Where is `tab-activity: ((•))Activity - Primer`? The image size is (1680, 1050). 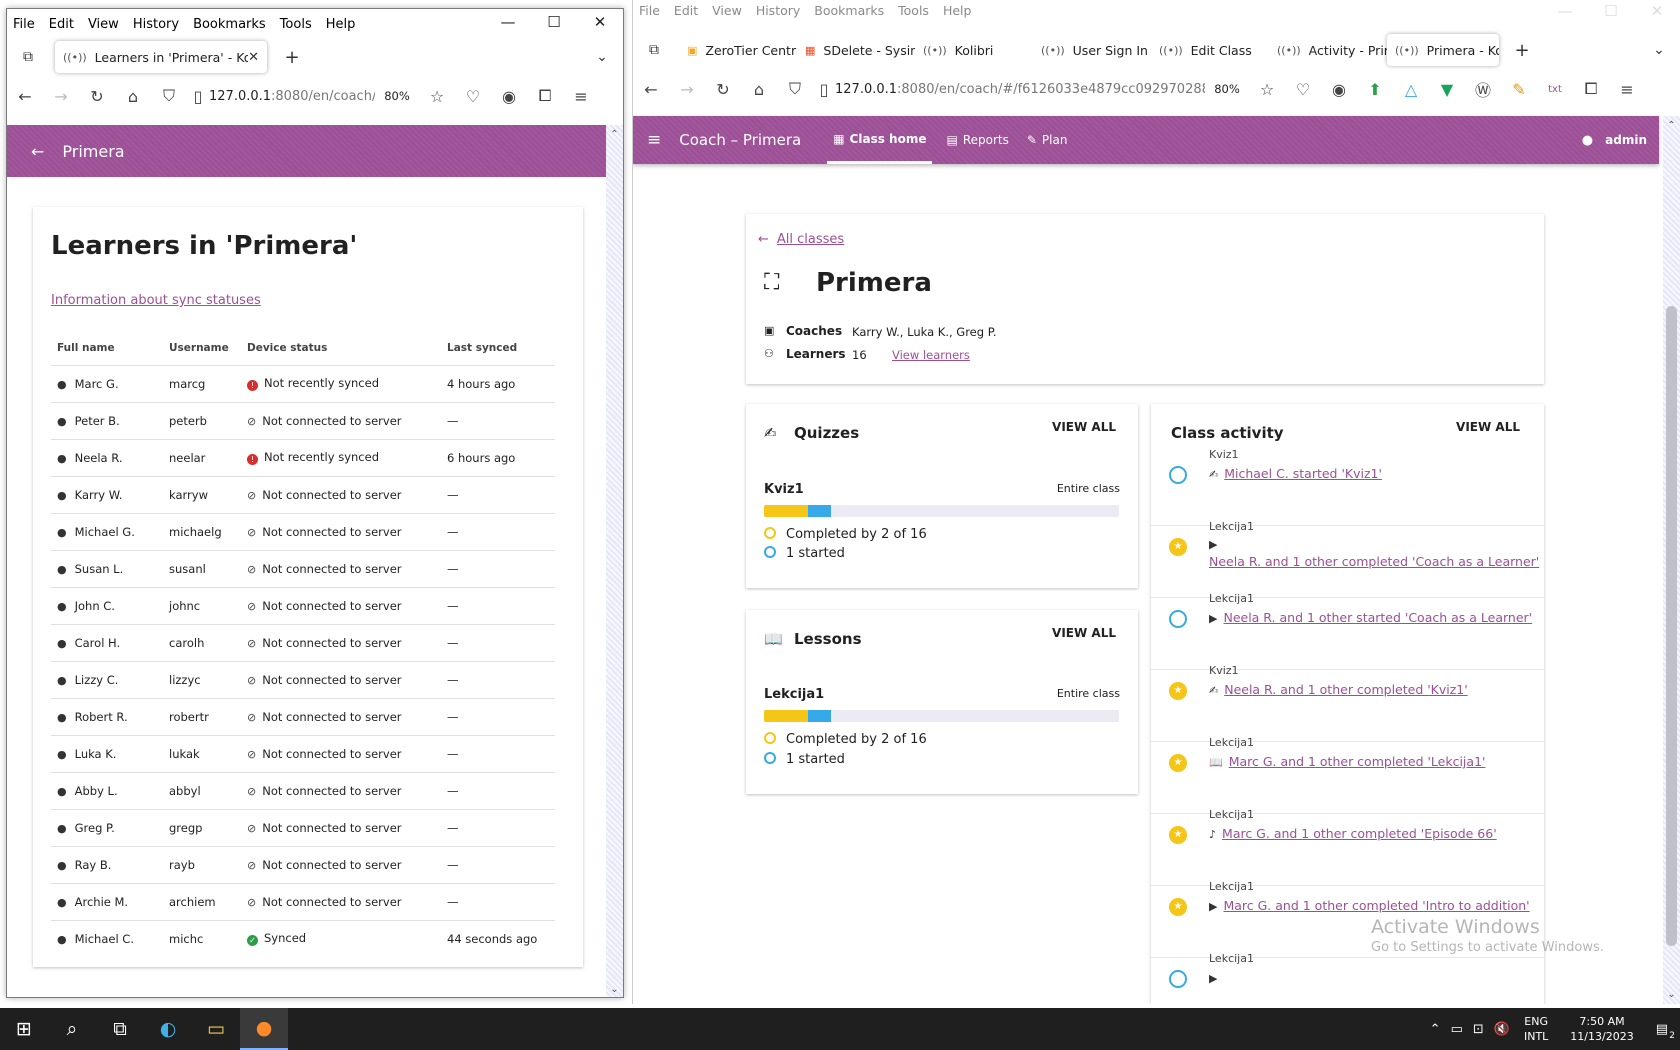 tab-activity: ((•))Activity - Primer is located at coordinates (1328, 50).